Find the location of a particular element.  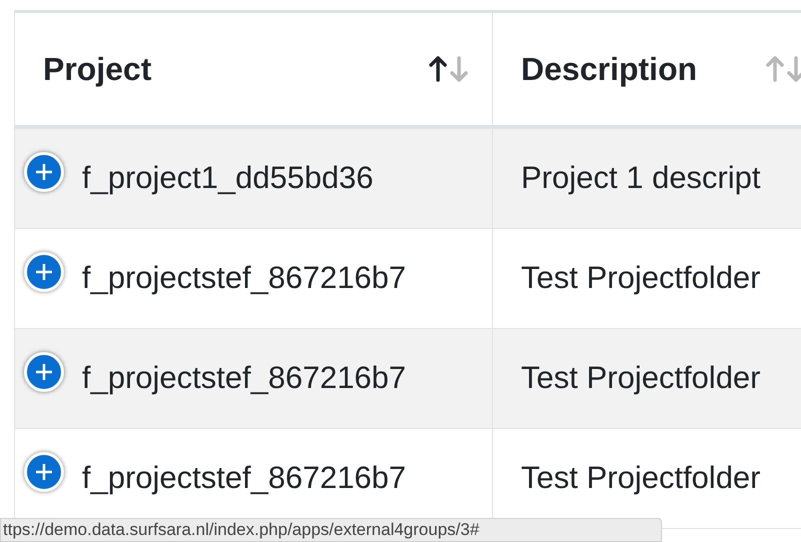

column-header: Project is located at coordinates (97, 69).